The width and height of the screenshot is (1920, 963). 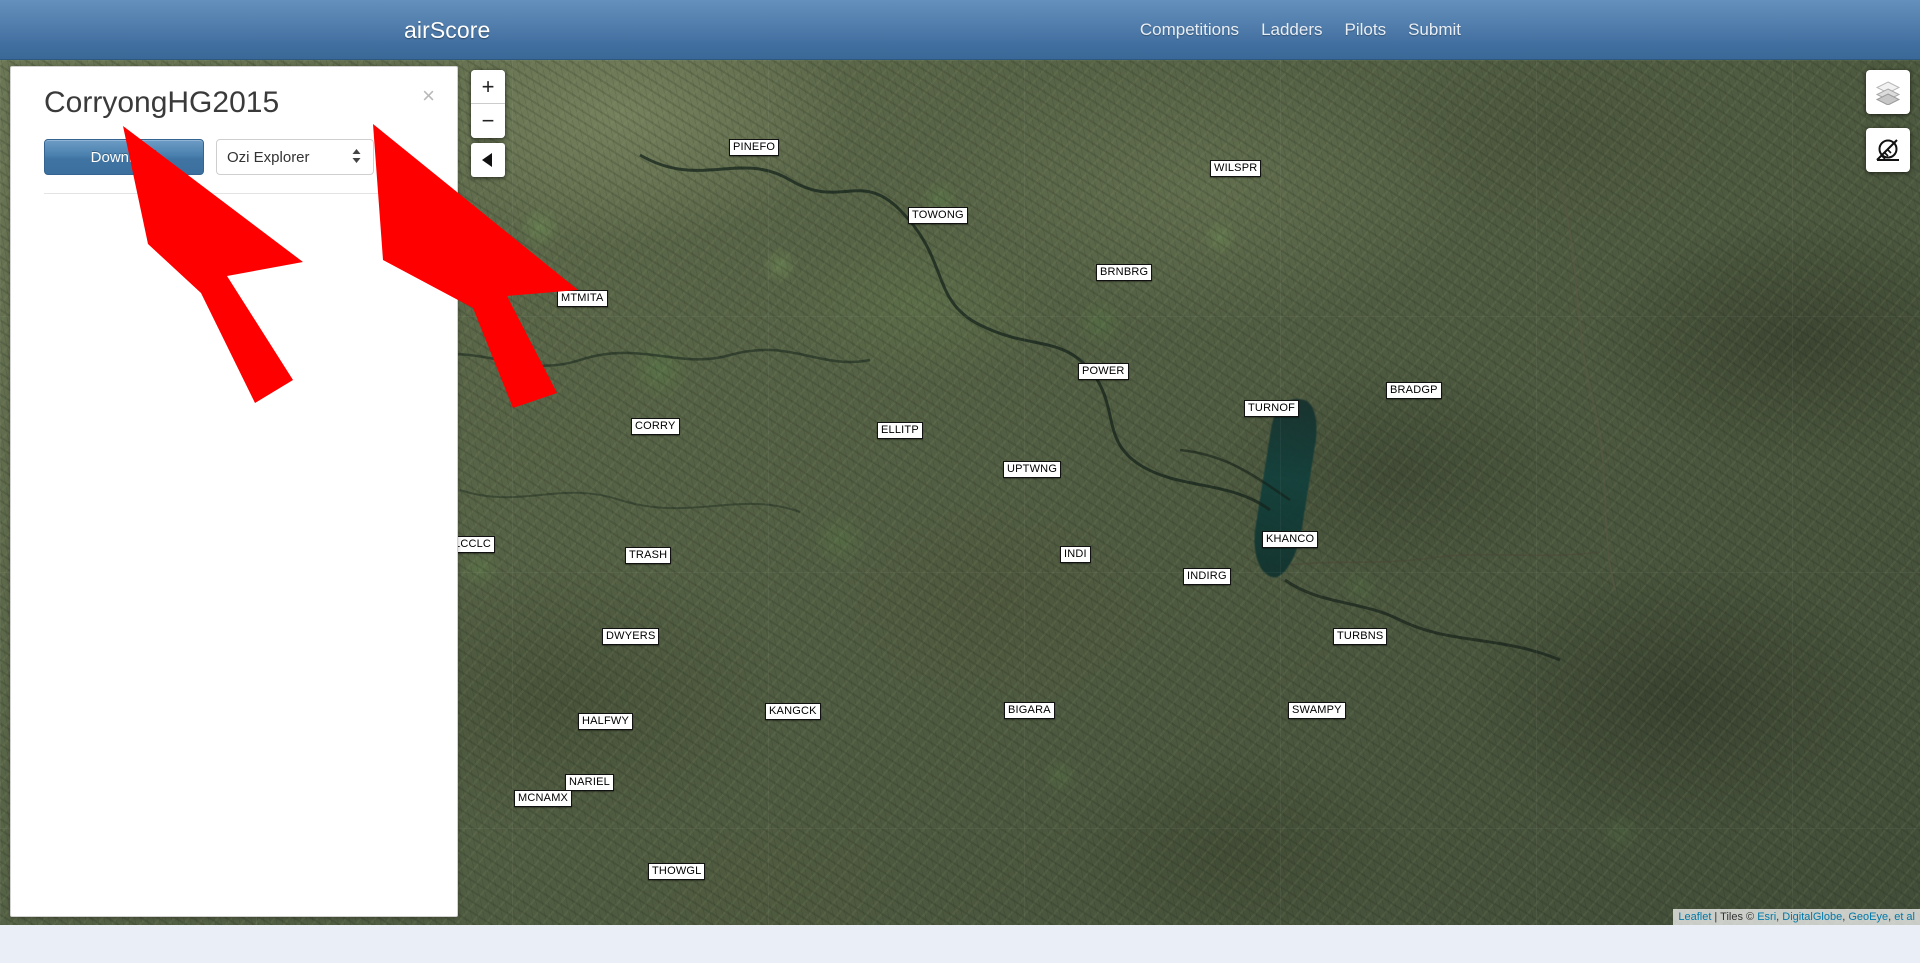 What do you see at coordinates (1434, 30) in the screenshot?
I see `nav-item-submit: Submit` at bounding box center [1434, 30].